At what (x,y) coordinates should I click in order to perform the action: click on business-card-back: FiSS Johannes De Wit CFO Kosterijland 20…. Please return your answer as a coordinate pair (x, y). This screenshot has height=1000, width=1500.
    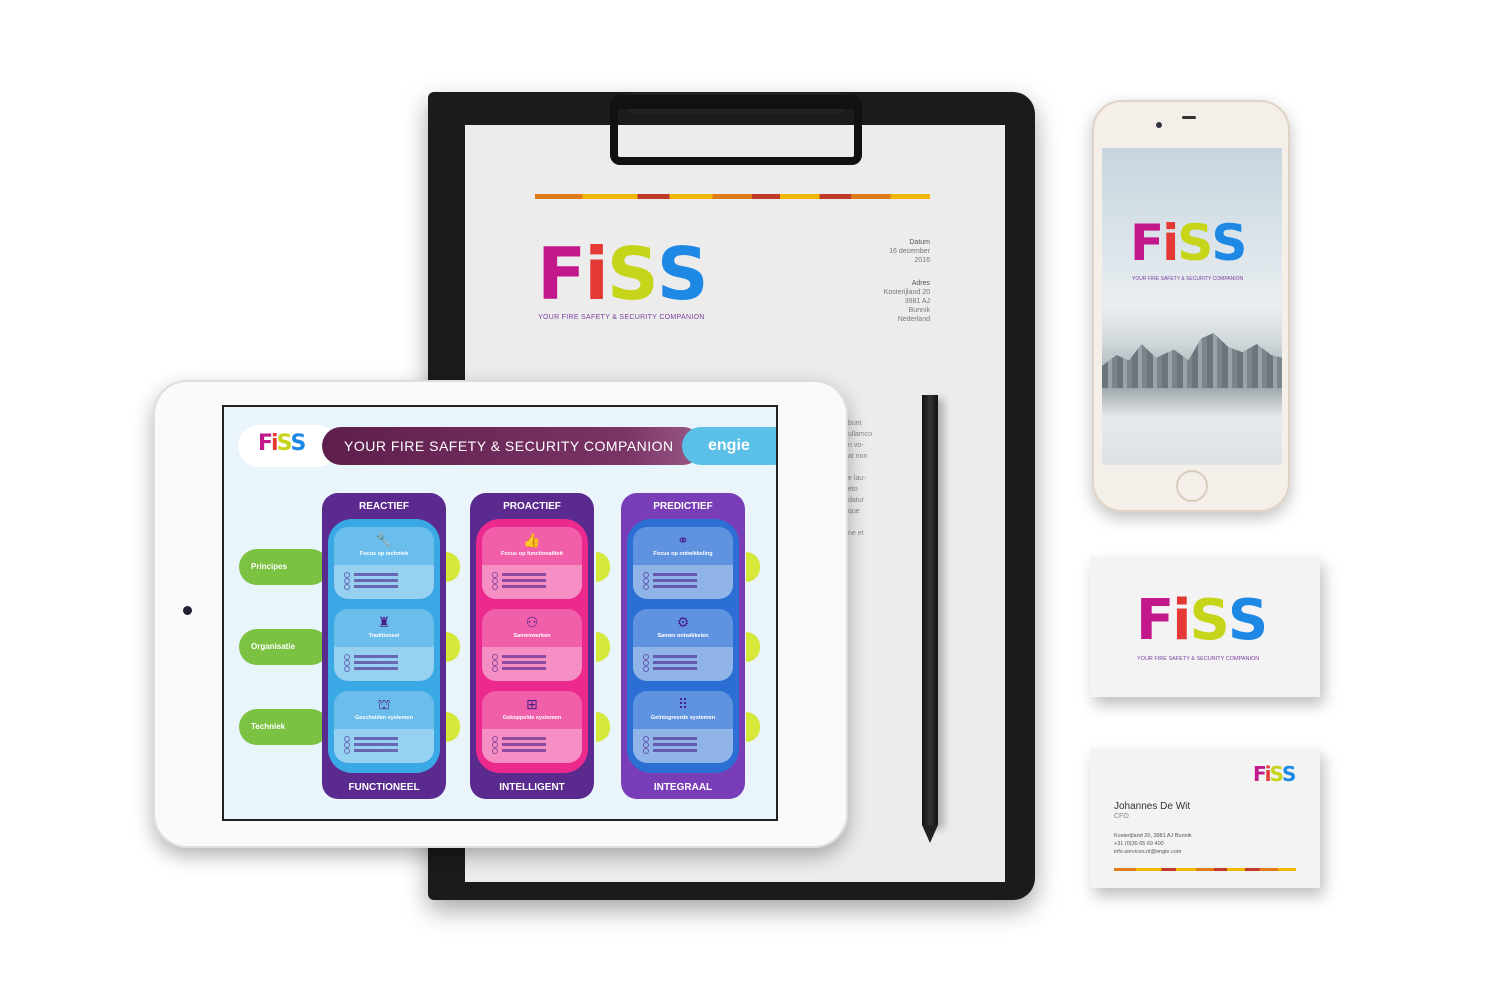
    Looking at the image, I should click on (1205, 818).